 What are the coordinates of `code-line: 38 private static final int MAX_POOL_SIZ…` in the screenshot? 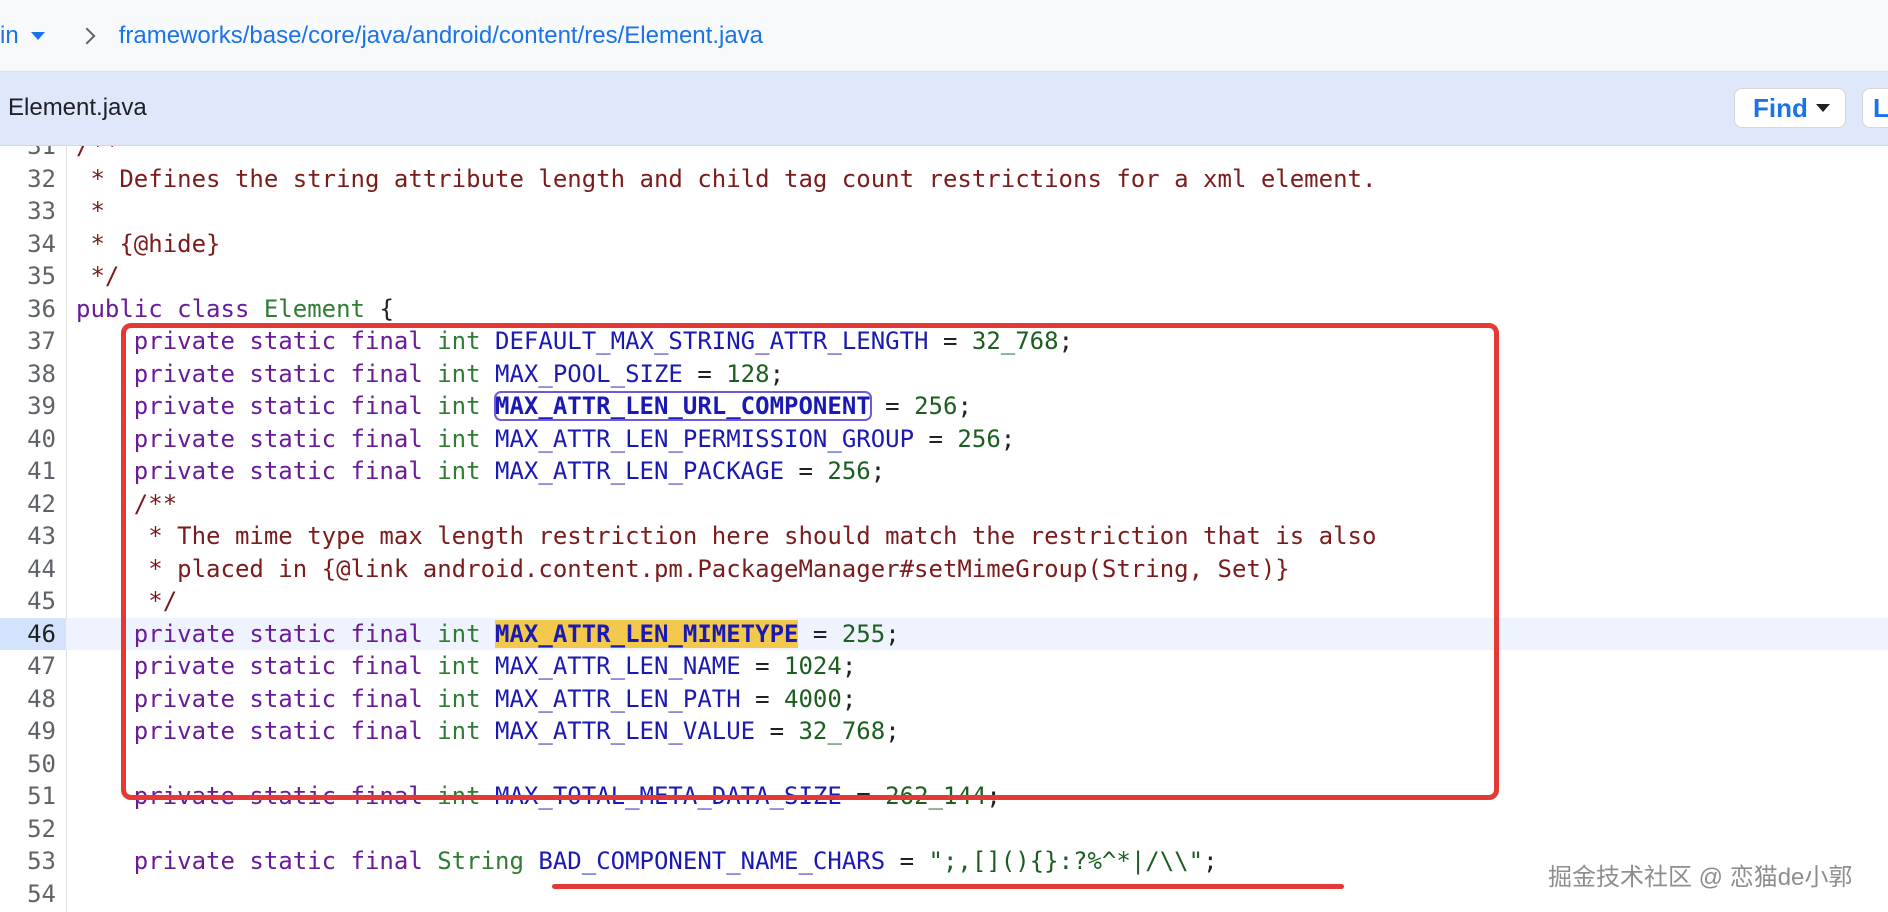 It's located at (944, 374).